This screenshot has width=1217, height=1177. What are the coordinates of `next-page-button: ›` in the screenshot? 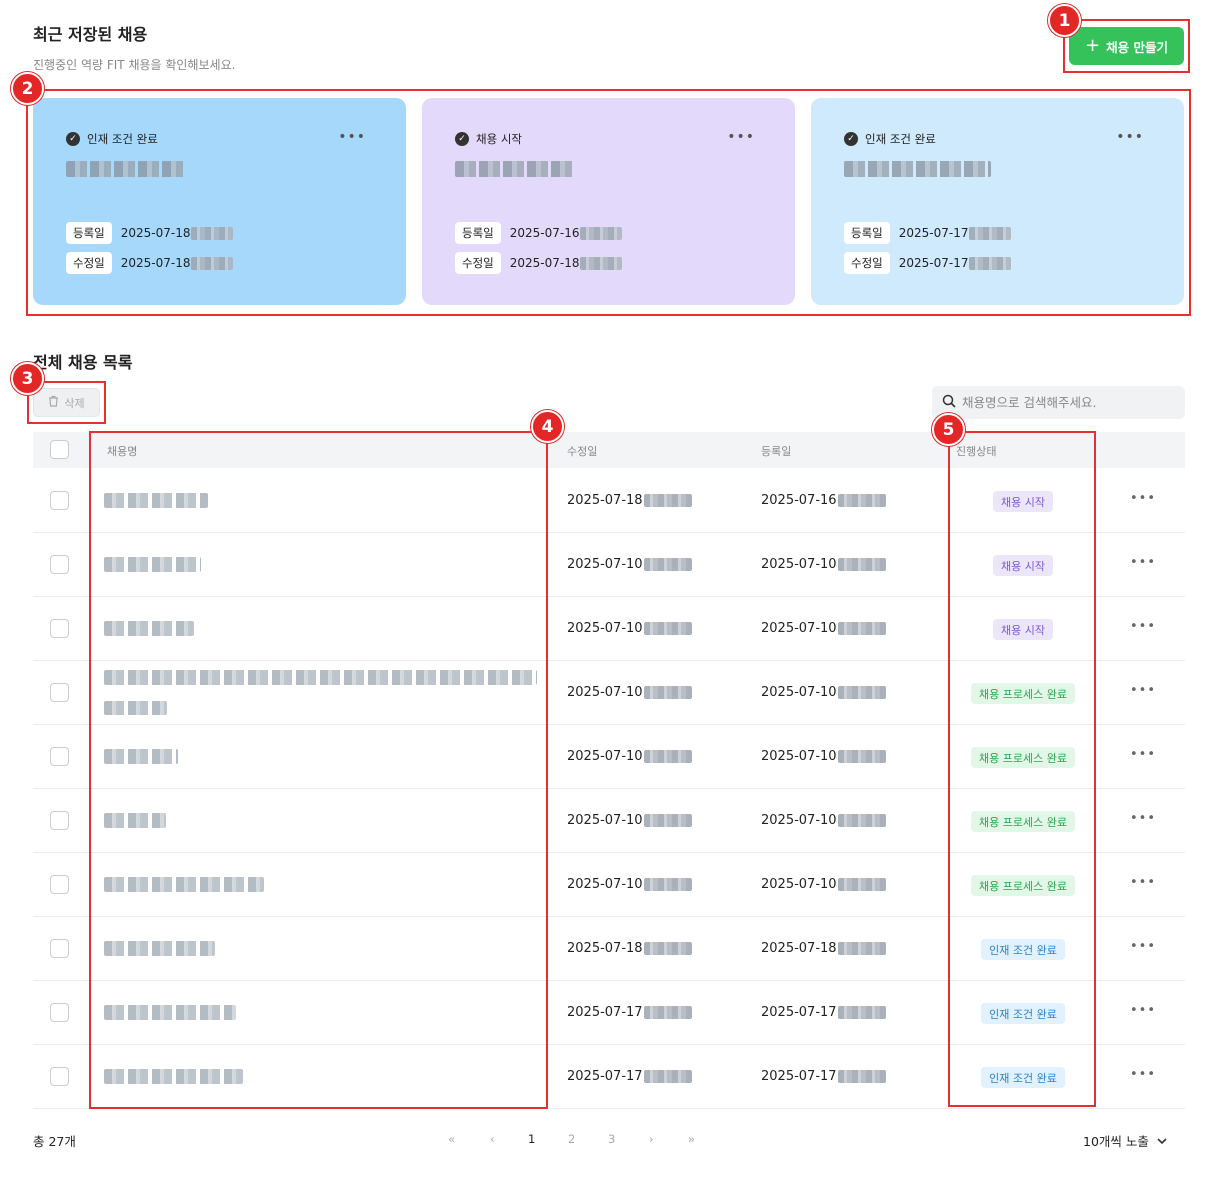 It's located at (651, 1139).